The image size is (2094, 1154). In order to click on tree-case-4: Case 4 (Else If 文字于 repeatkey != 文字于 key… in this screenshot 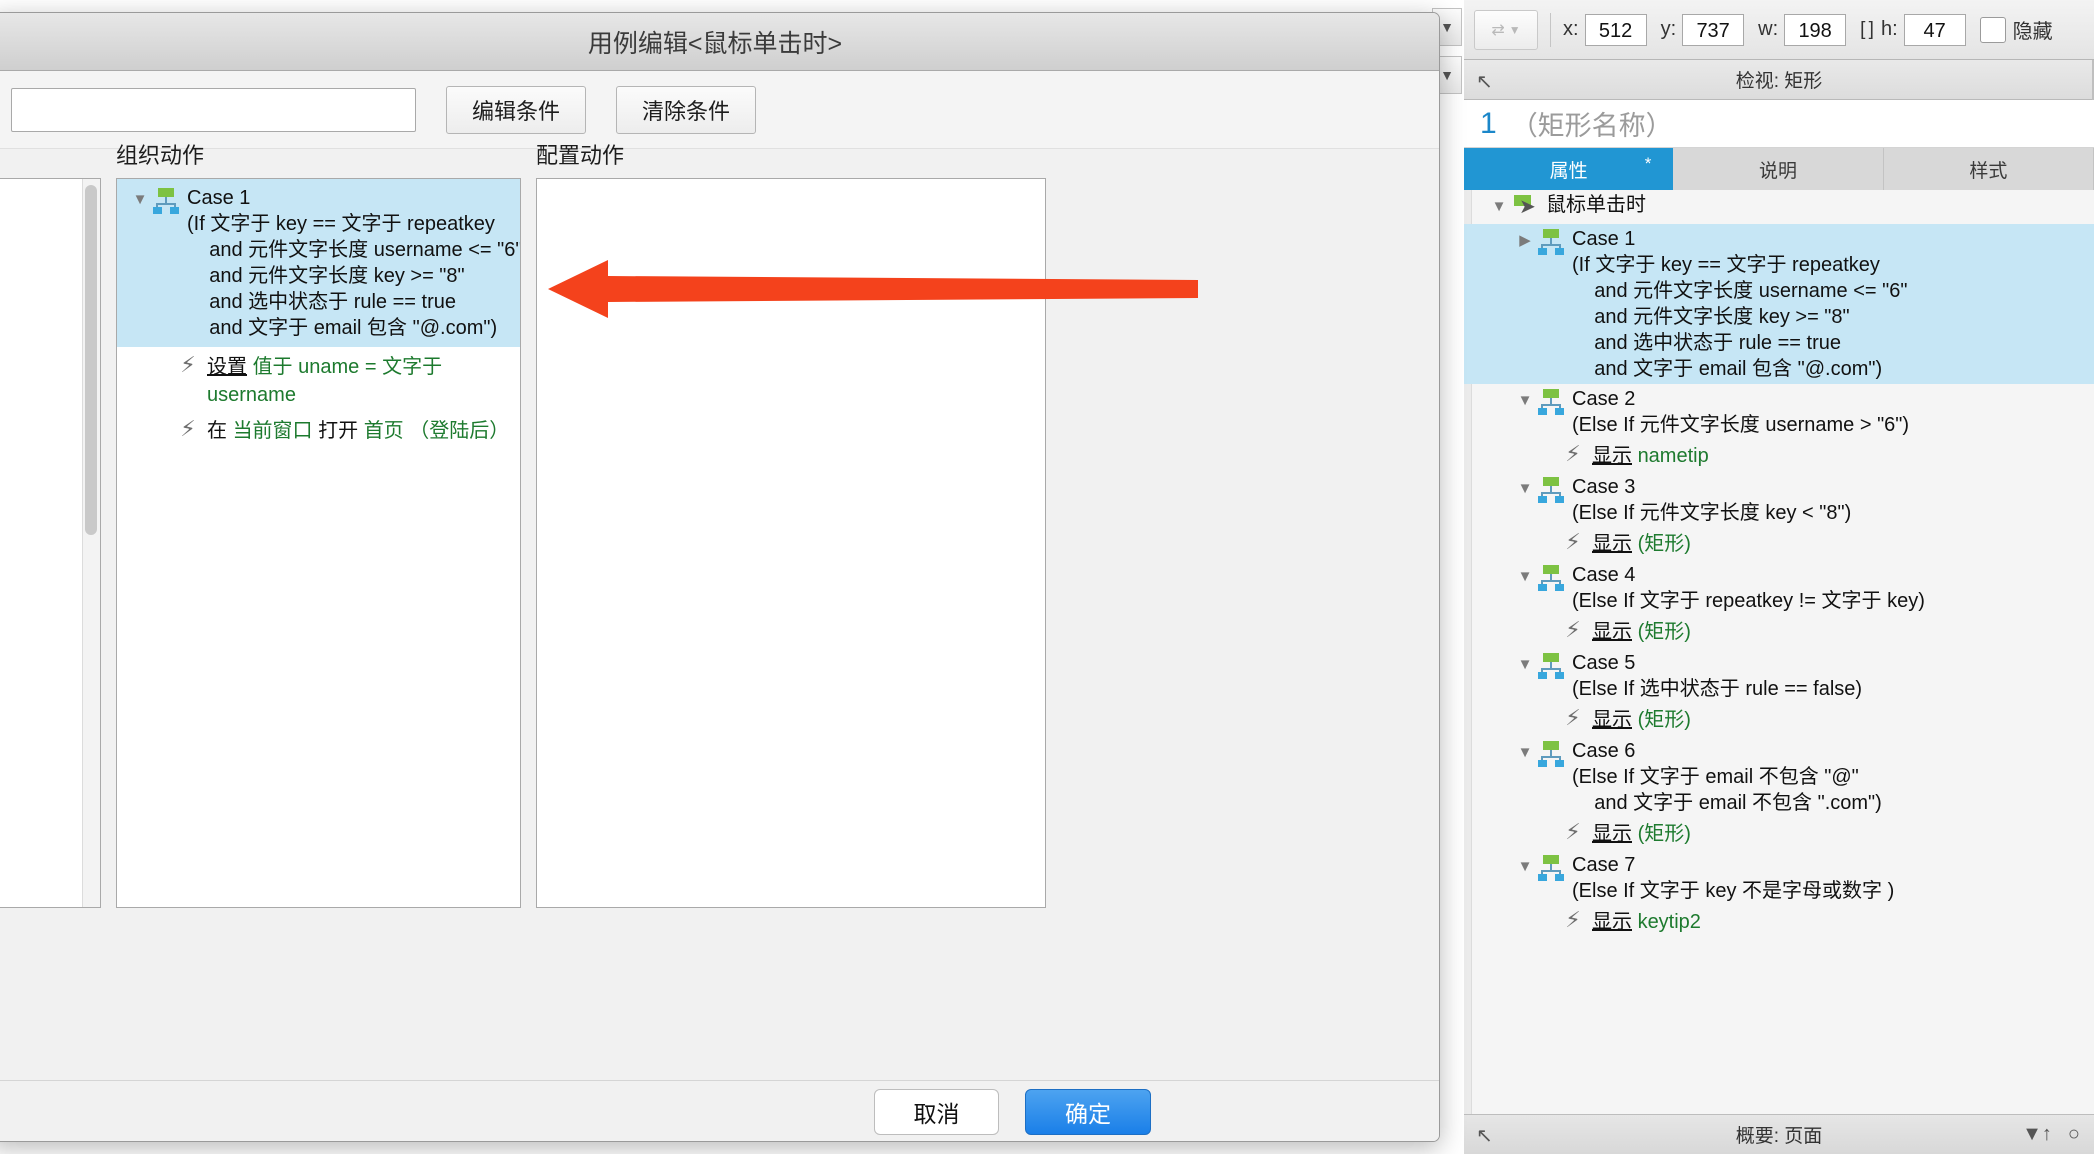, I will do `click(1779, 588)`.